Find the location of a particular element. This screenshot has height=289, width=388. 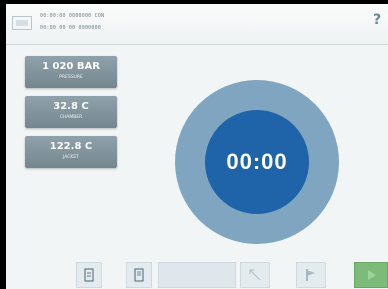

book-icon is located at coordinates (139, 275).